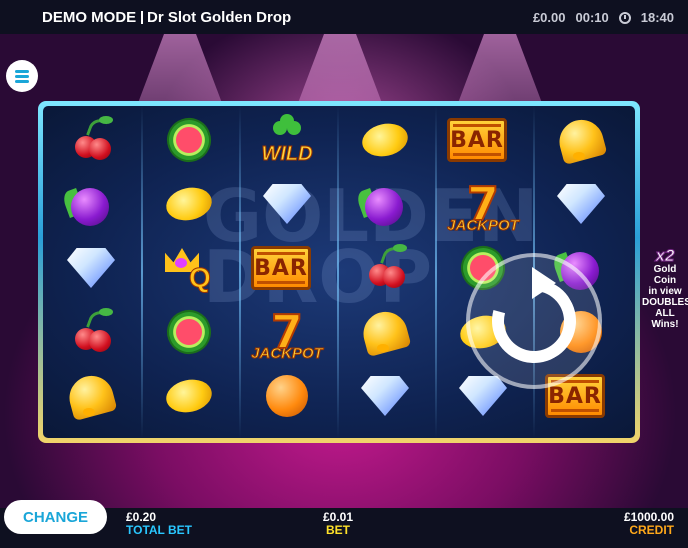  I want to click on promo-line: in view, so click(665, 291).